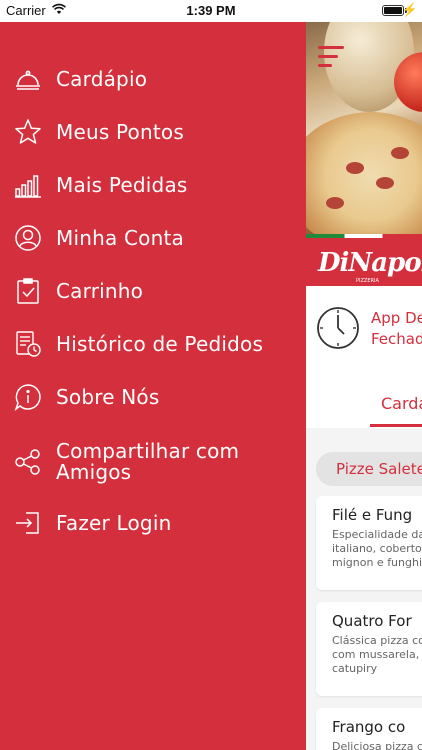 This screenshot has width=422, height=750. I want to click on menu-item-fazer-login: Fazer Login, so click(153, 523).